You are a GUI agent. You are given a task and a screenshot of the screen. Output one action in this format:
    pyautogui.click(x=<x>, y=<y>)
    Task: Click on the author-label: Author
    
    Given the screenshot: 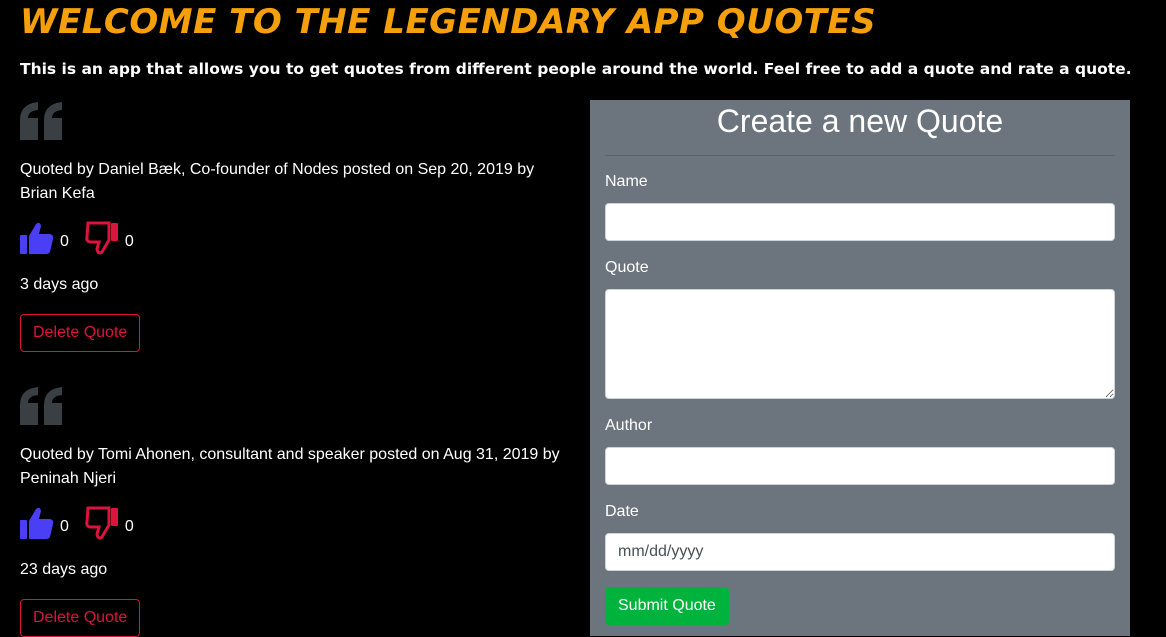 What is the action you would take?
    pyautogui.click(x=629, y=425)
    